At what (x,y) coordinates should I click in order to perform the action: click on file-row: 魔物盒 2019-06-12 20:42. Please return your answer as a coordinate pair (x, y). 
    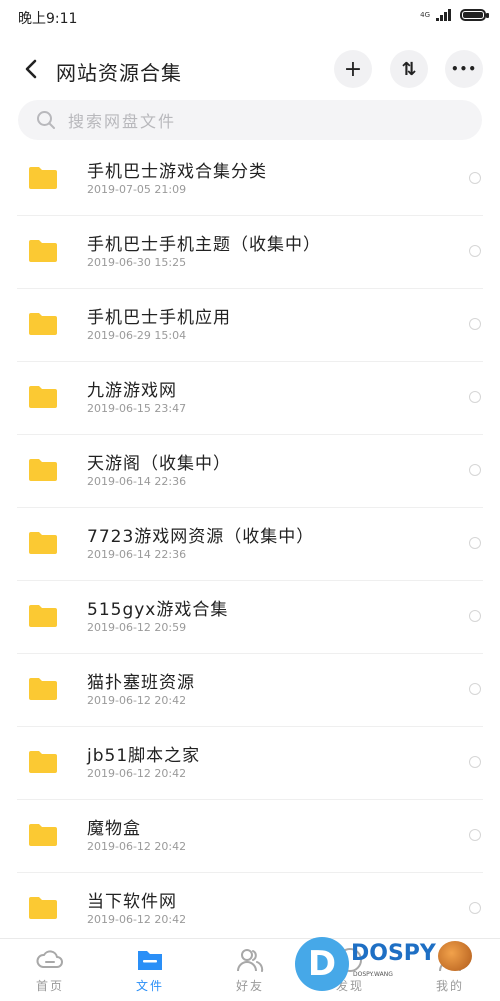
    Looking at the image, I should click on (250, 836).